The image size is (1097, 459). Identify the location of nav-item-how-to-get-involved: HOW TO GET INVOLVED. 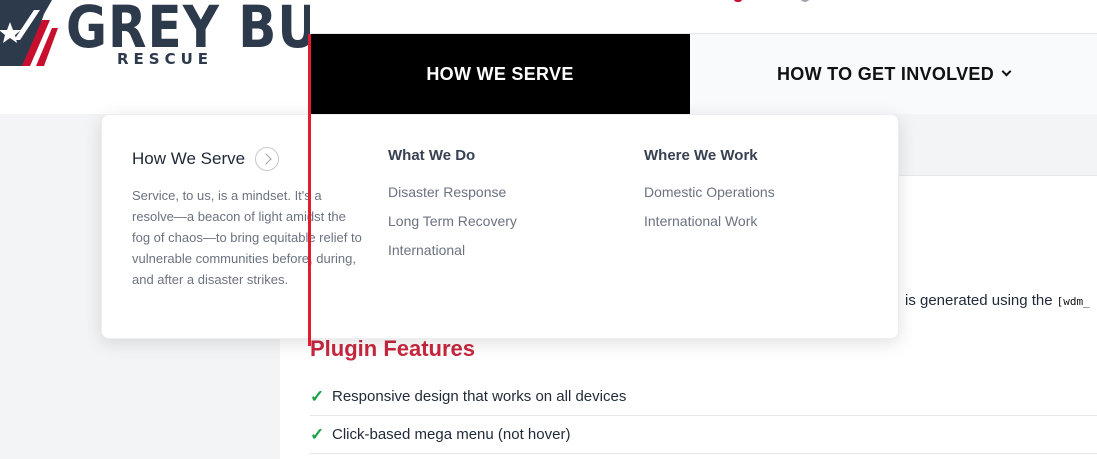
(893, 74).